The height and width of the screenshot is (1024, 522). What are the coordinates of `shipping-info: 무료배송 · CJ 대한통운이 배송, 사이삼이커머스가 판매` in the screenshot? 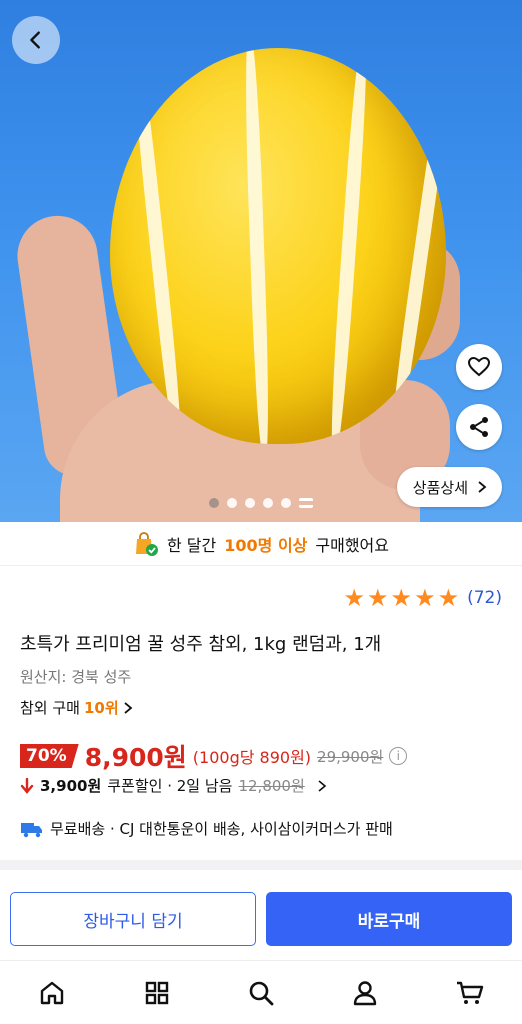 It's located at (206, 828).